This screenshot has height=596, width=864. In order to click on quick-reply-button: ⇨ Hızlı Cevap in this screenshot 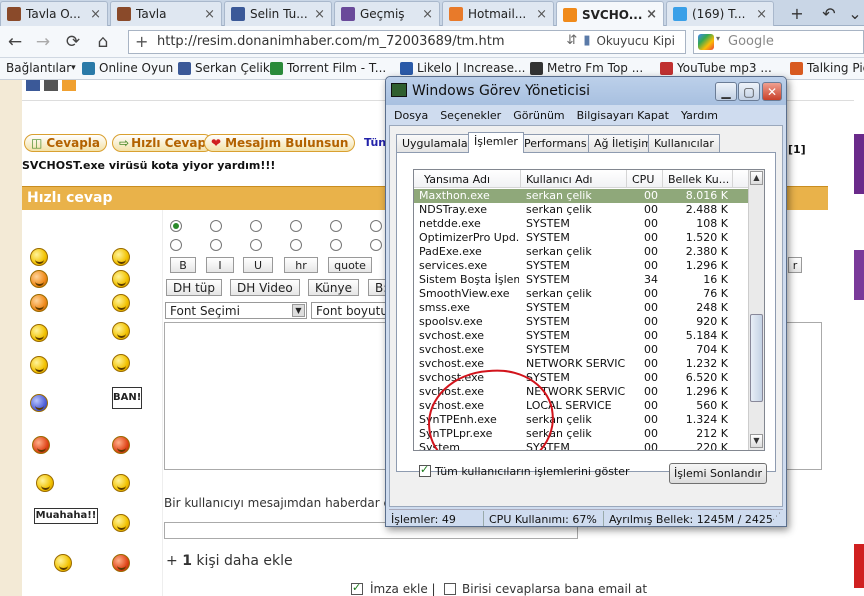, I will do `click(163, 143)`.